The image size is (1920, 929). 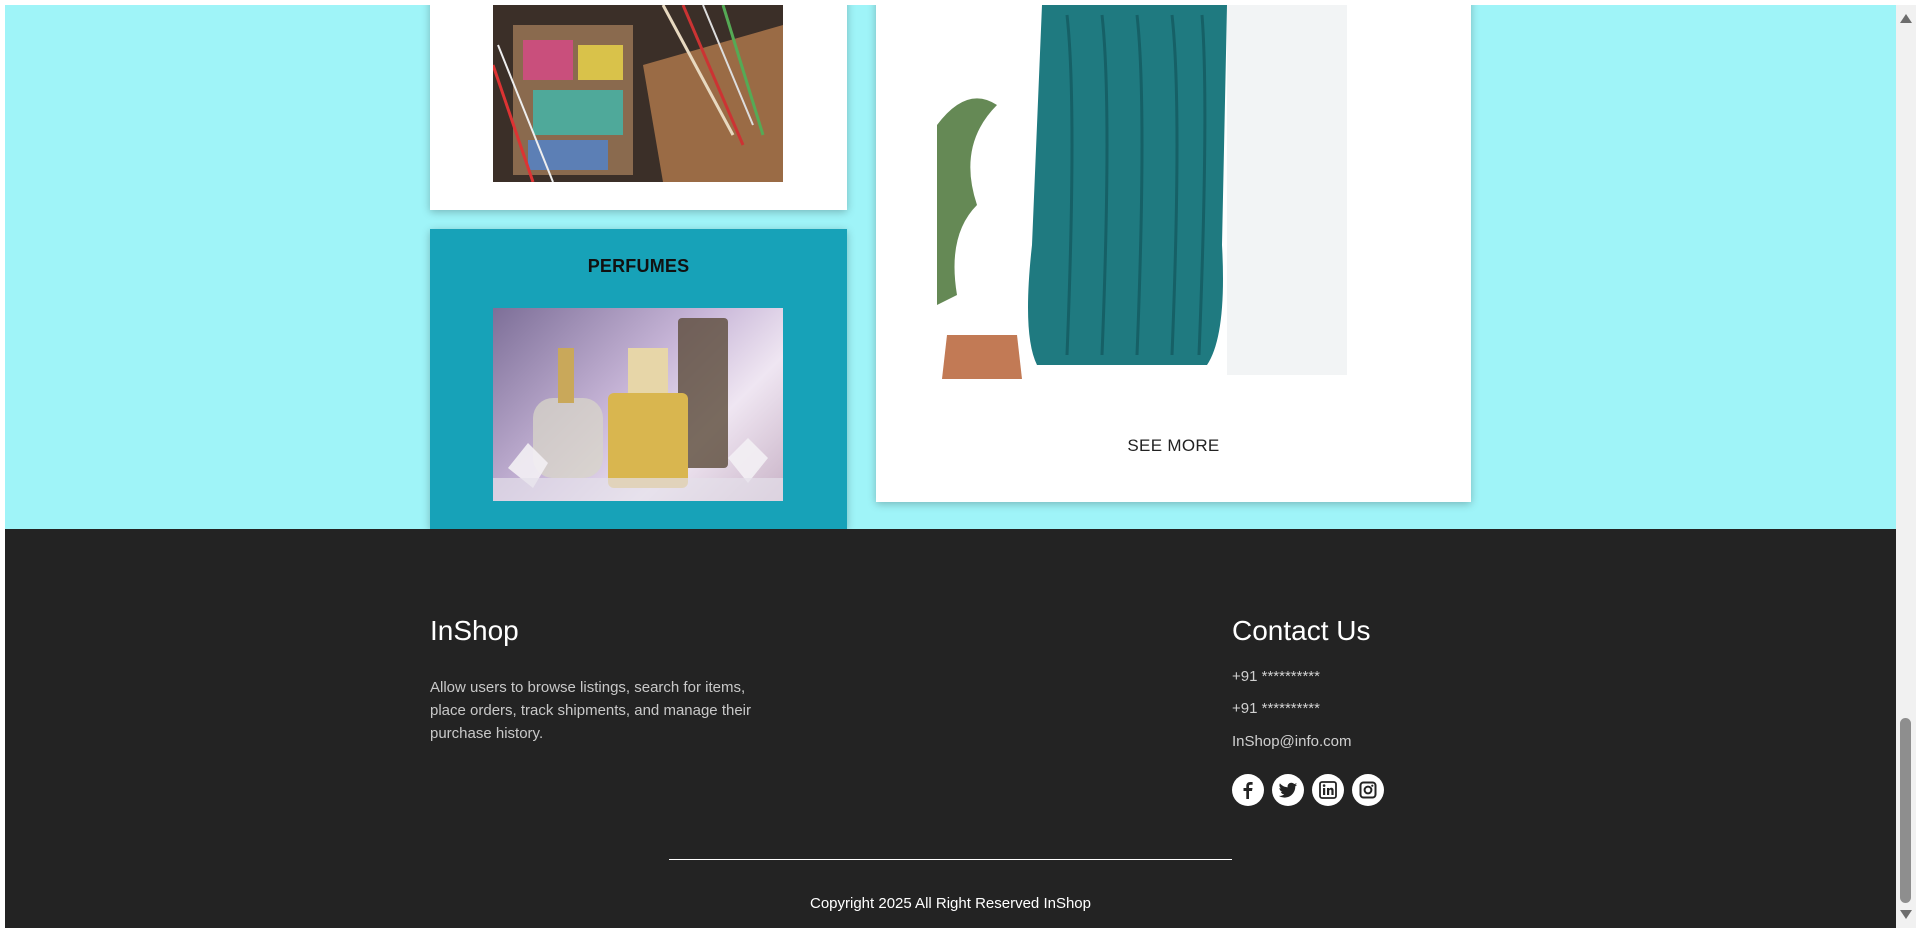 I want to click on contact-title: Contact Us, so click(x=1301, y=630).